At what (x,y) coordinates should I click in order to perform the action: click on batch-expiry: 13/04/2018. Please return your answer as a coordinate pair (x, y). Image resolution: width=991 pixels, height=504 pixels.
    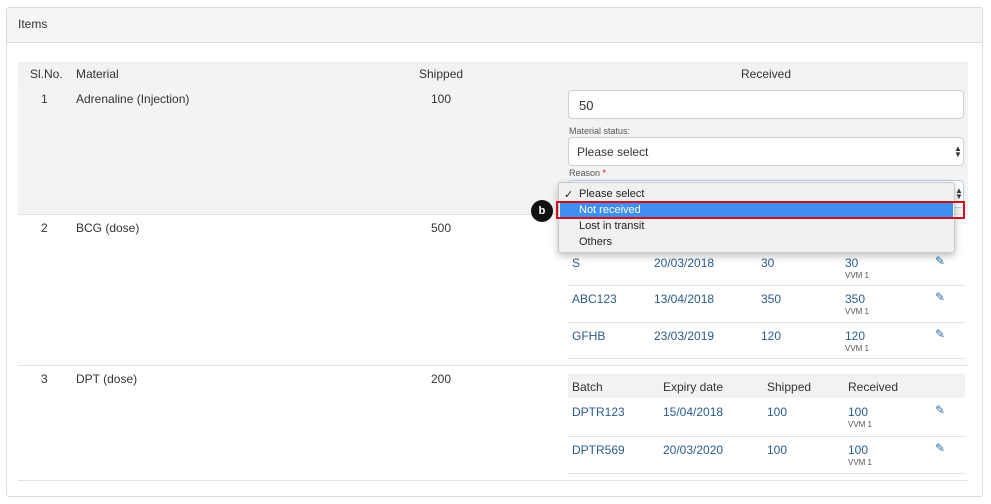
    Looking at the image, I should click on (684, 299).